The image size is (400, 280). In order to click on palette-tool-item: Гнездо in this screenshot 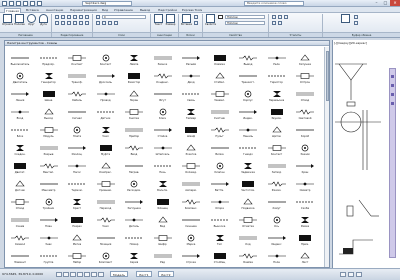, I will do `click(248, 152)`.